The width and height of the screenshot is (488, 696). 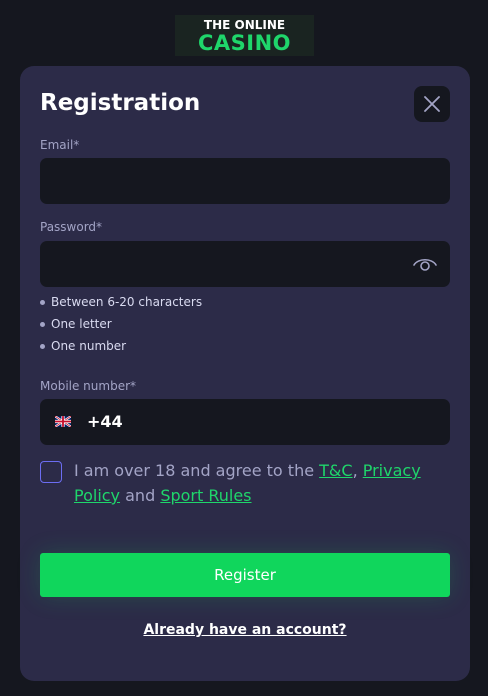 I want to click on toggle-password-visibility-button, so click(x=425, y=264).